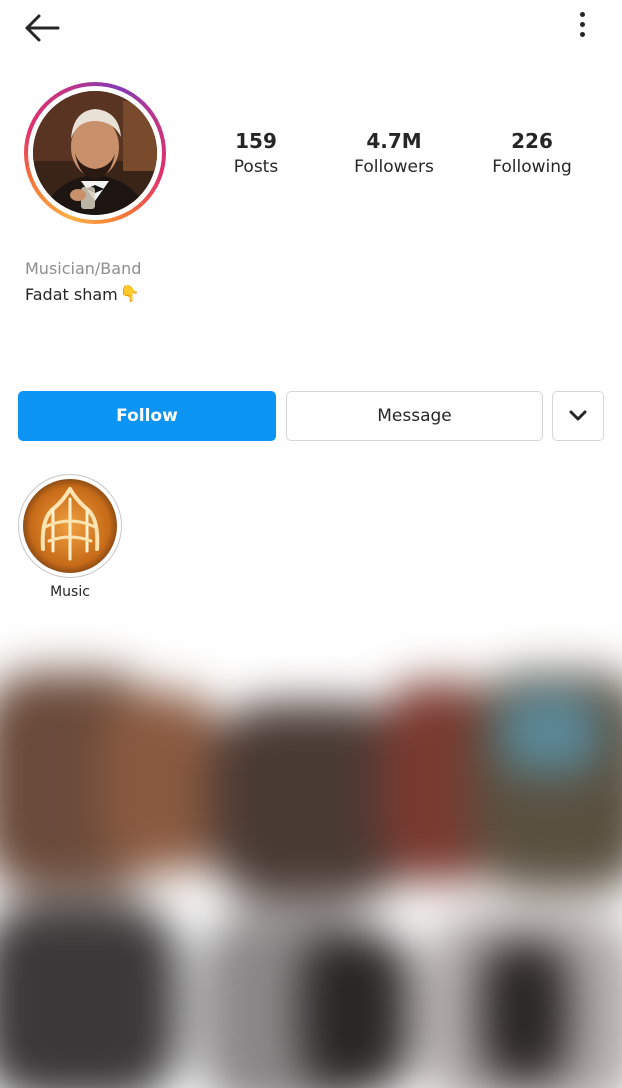 The width and height of the screenshot is (622, 1088). Describe the element at coordinates (256, 154) in the screenshot. I see `stat-posts: 159 Posts` at that location.